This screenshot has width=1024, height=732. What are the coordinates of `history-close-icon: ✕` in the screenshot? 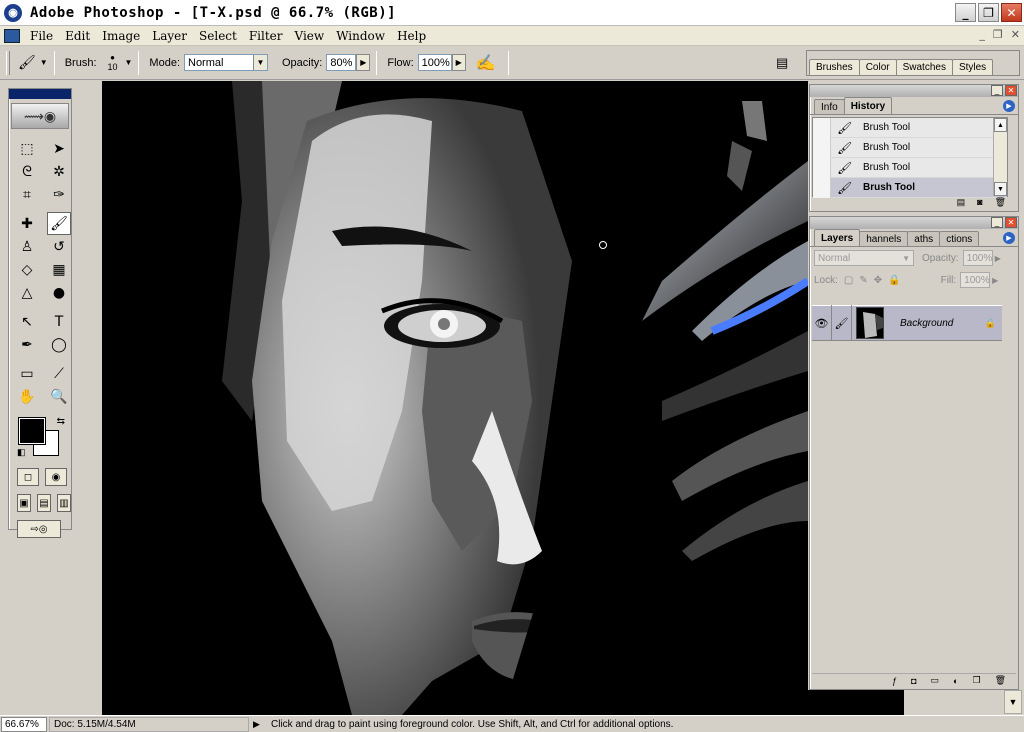 It's located at (1011, 90).